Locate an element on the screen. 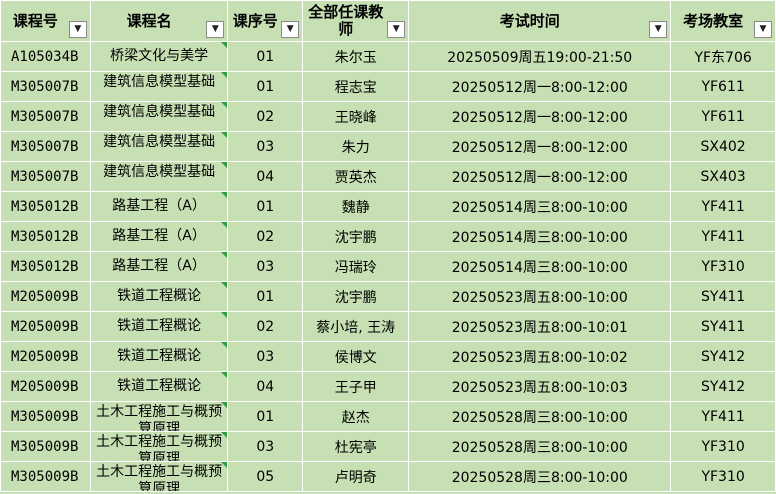 This screenshot has width=776, height=494. cell-teachers: 王晓峰 is located at coordinates (356, 116).